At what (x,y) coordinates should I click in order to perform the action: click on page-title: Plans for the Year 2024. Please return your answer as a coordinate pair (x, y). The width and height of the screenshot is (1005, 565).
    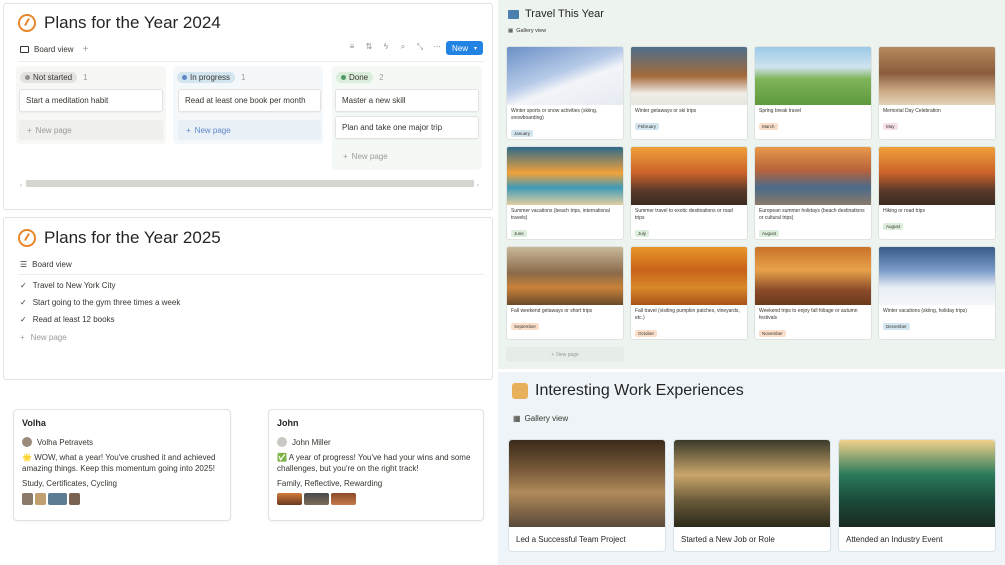
    Looking at the image, I should click on (132, 22).